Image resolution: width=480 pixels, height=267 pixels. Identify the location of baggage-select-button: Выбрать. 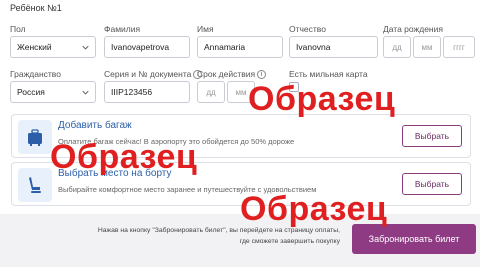
(432, 136).